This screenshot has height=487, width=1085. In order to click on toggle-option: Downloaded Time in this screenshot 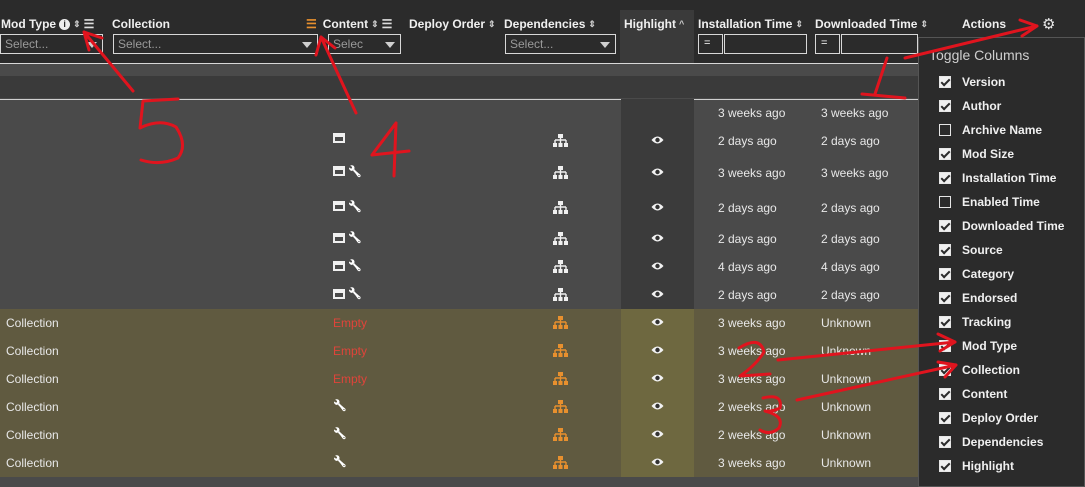, I will do `click(1001, 226)`.